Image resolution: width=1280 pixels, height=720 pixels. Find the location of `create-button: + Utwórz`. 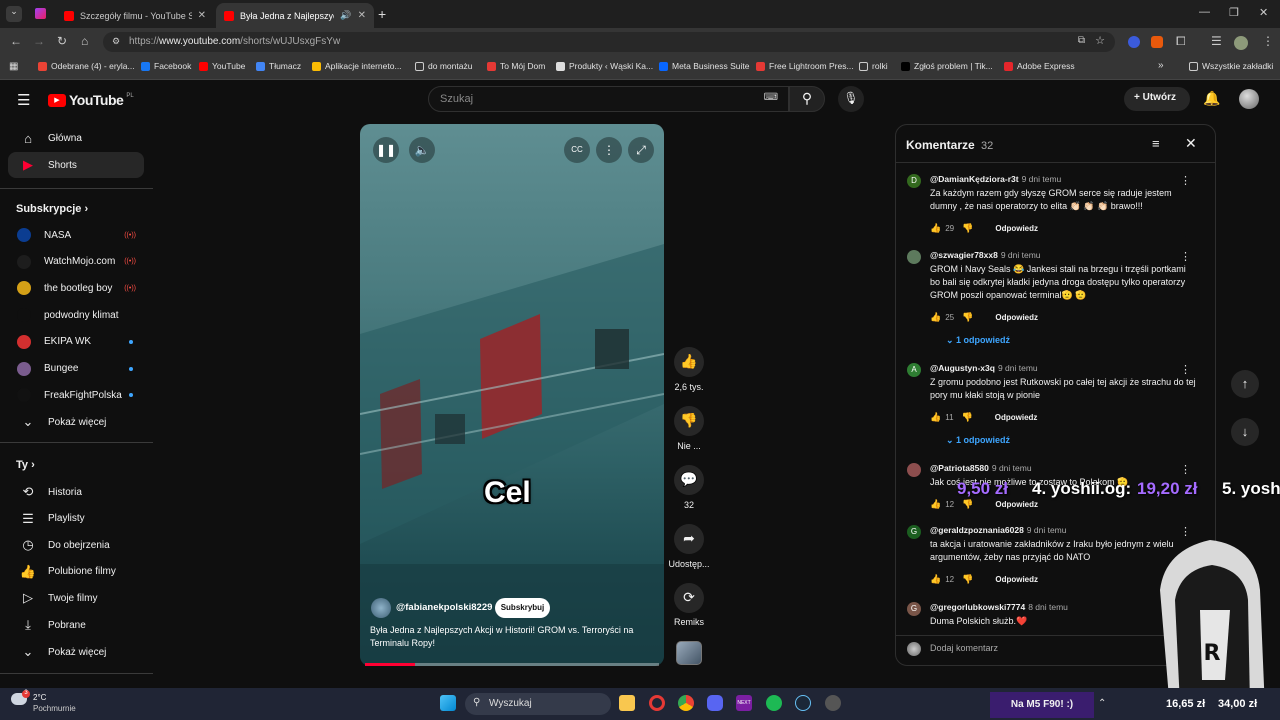

create-button: + Utwórz is located at coordinates (1157, 99).